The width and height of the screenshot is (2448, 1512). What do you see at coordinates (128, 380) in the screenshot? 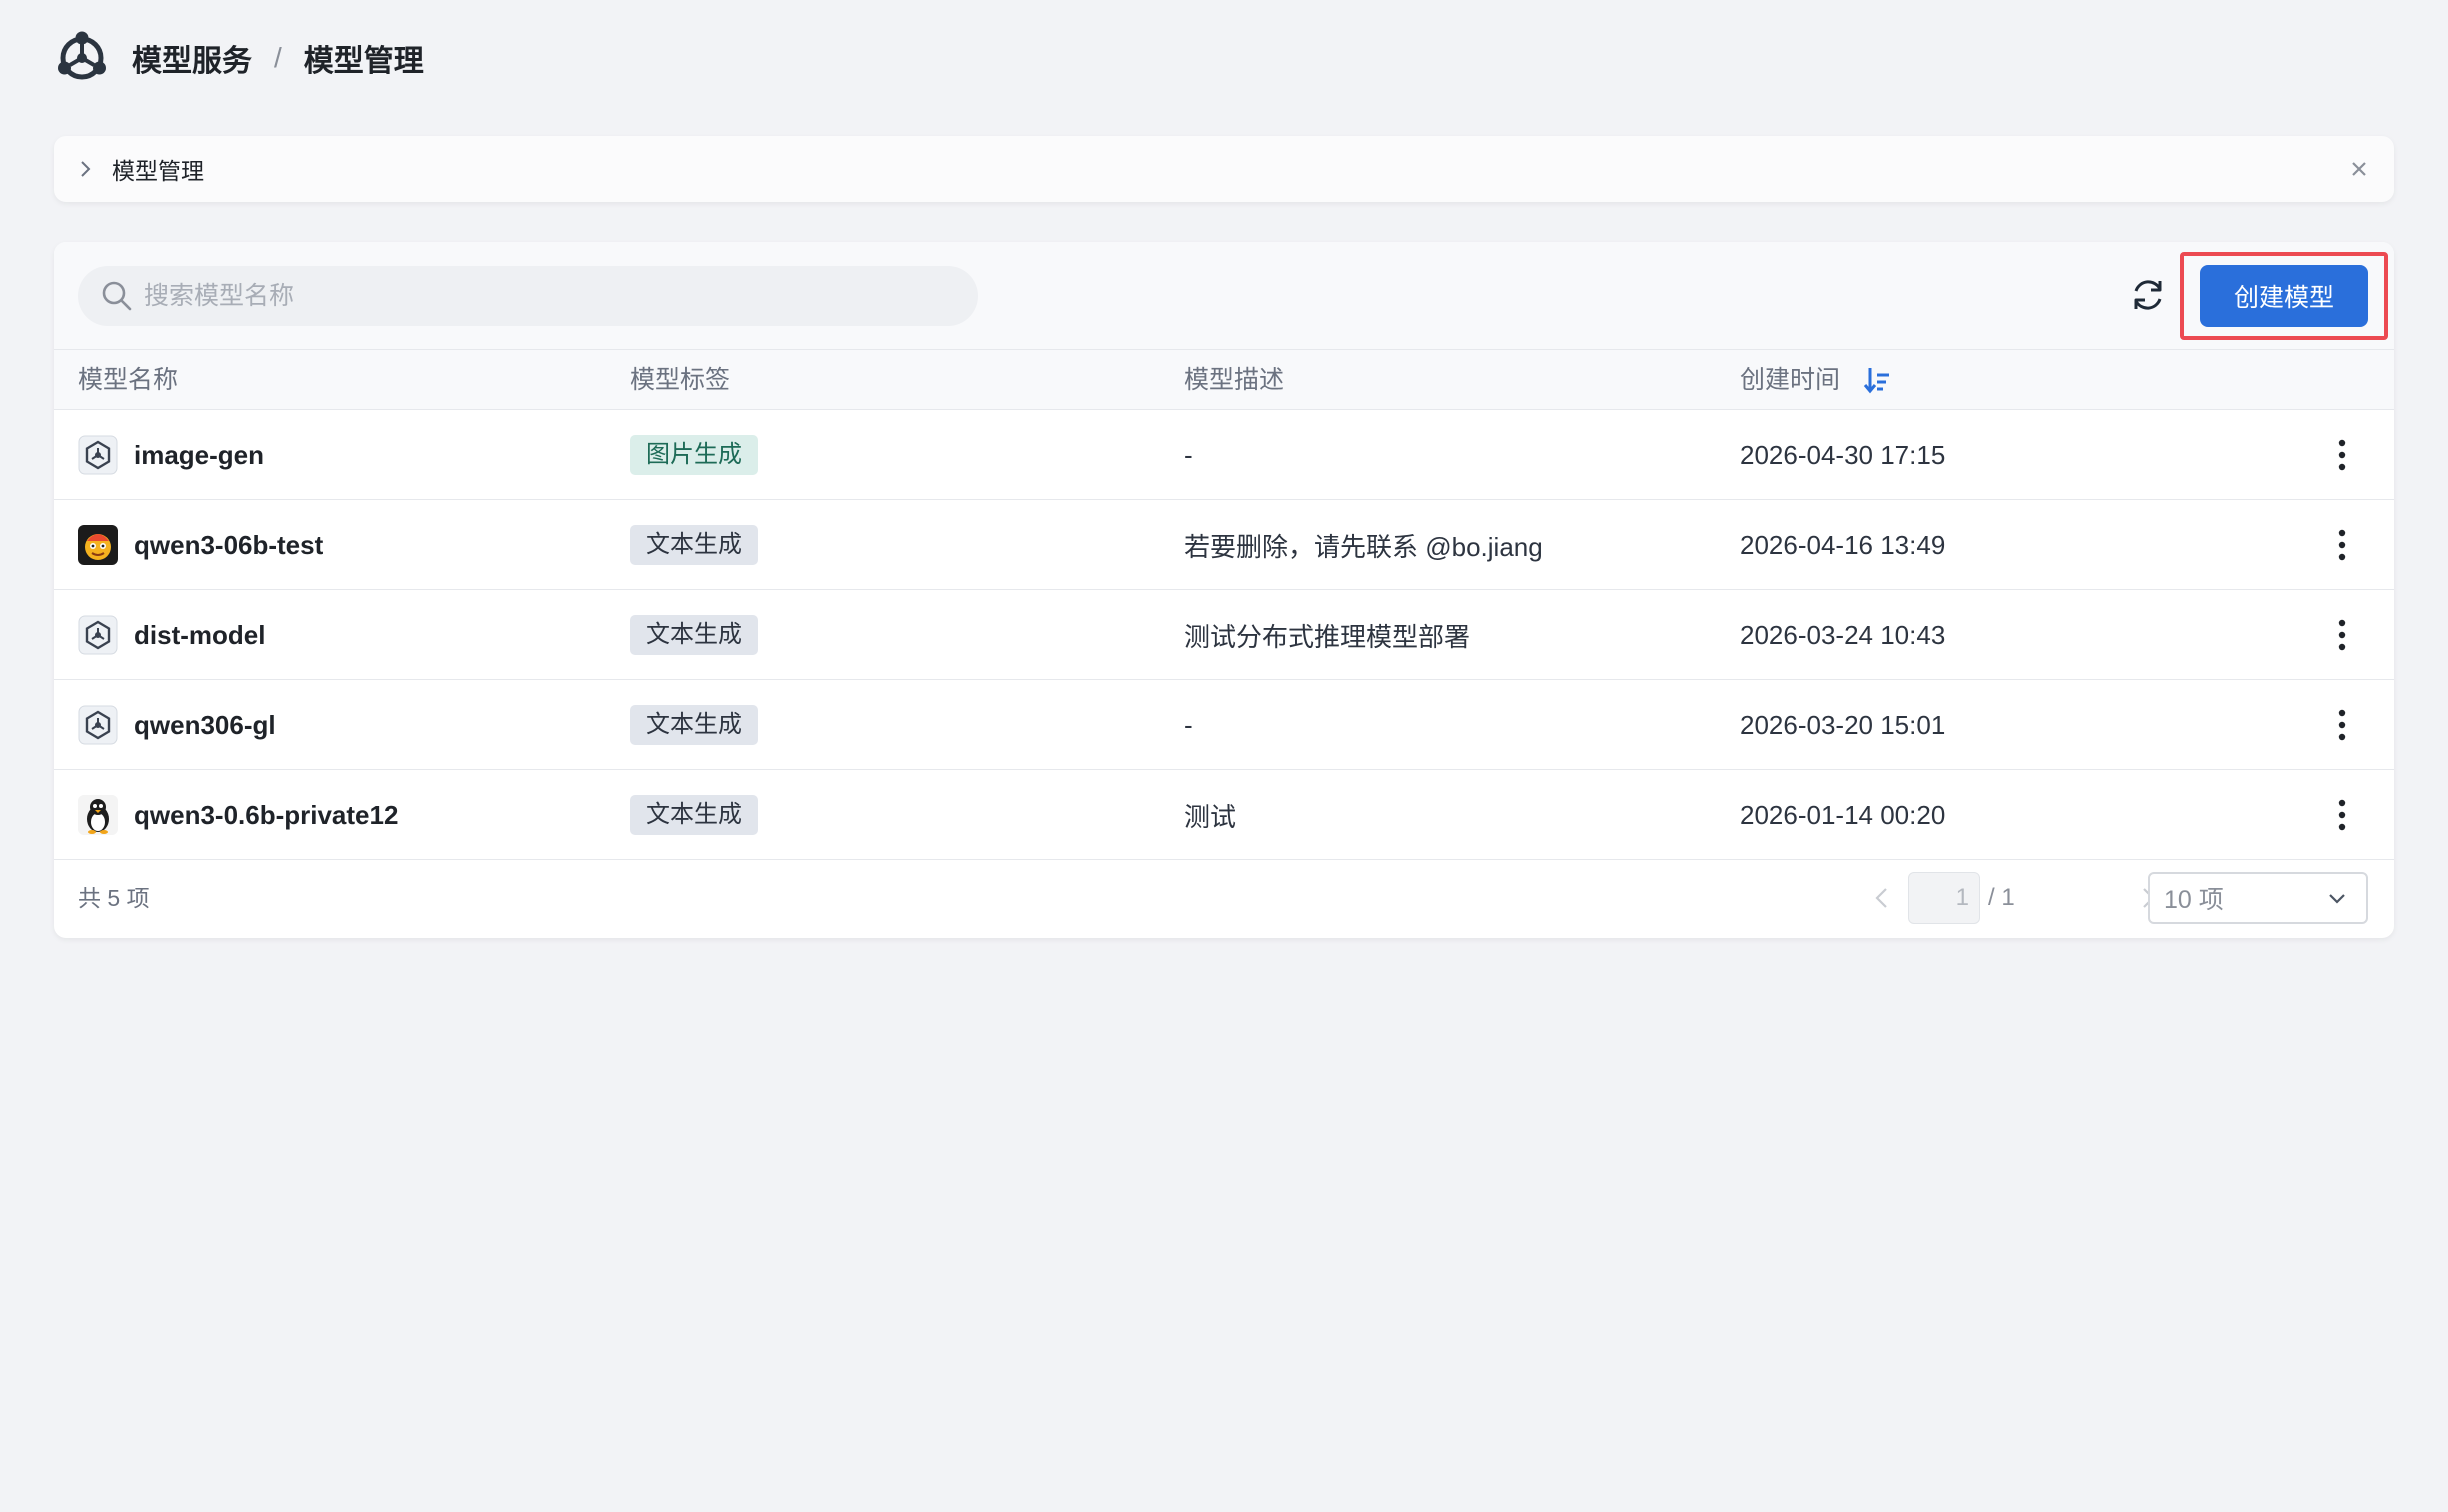
I see `column-header-name: 模型名称` at bounding box center [128, 380].